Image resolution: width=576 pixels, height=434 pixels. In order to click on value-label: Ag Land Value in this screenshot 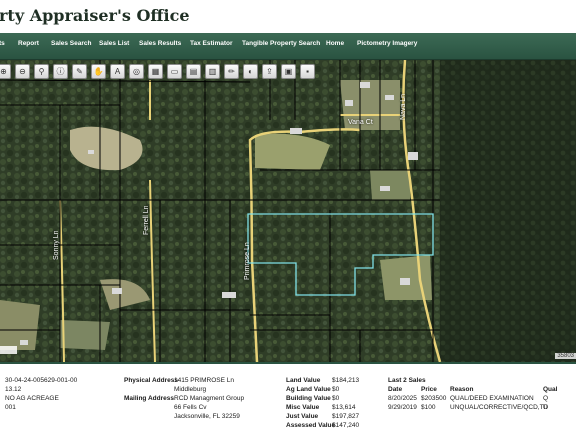, I will do `click(308, 389)`.